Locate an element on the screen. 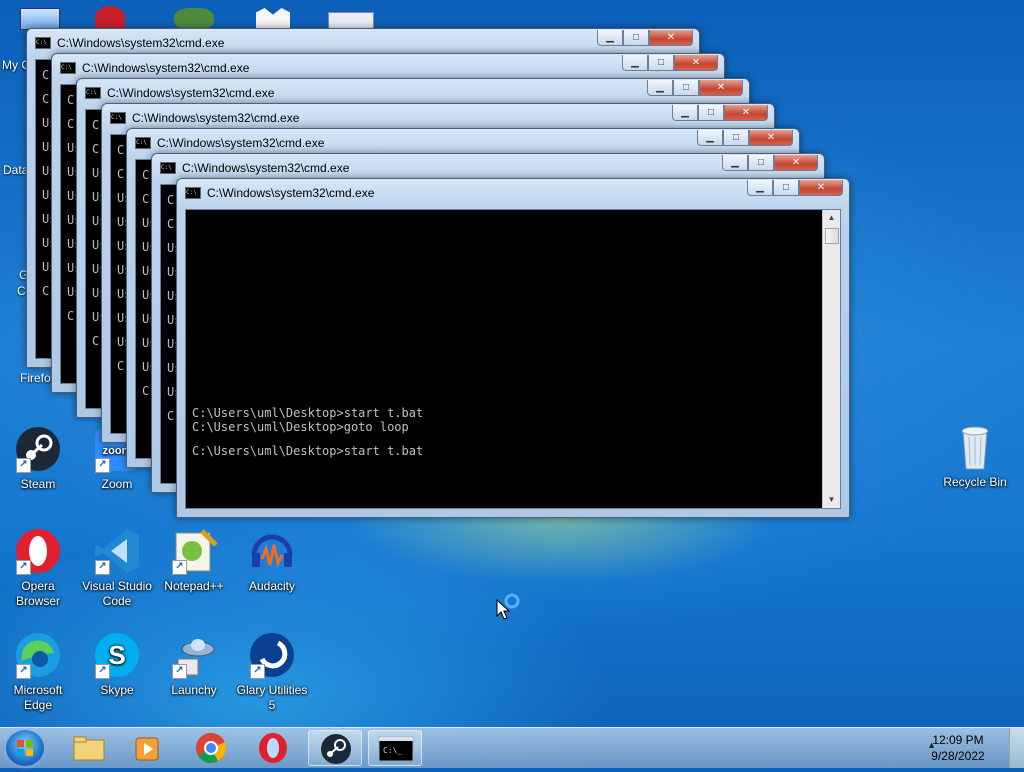 This screenshot has width=1024, height=772. taskbar-steam is located at coordinates (335, 748).